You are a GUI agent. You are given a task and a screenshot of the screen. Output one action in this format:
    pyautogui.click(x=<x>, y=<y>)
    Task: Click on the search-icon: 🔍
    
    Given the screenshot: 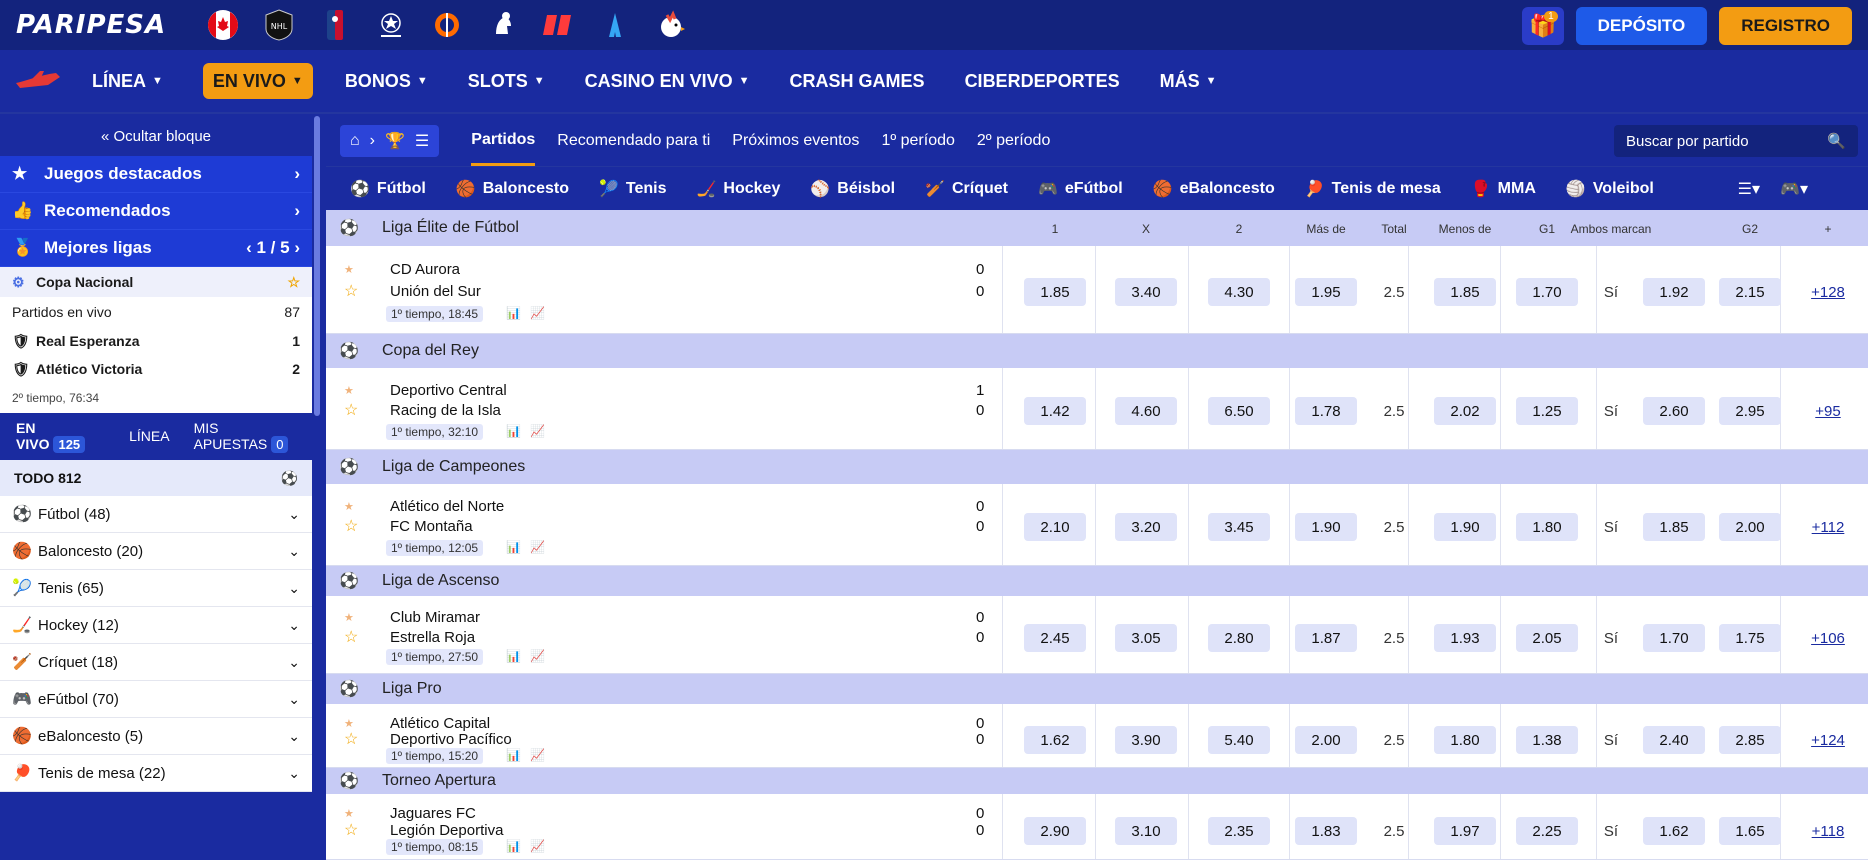 What is the action you would take?
    pyautogui.click(x=1836, y=141)
    